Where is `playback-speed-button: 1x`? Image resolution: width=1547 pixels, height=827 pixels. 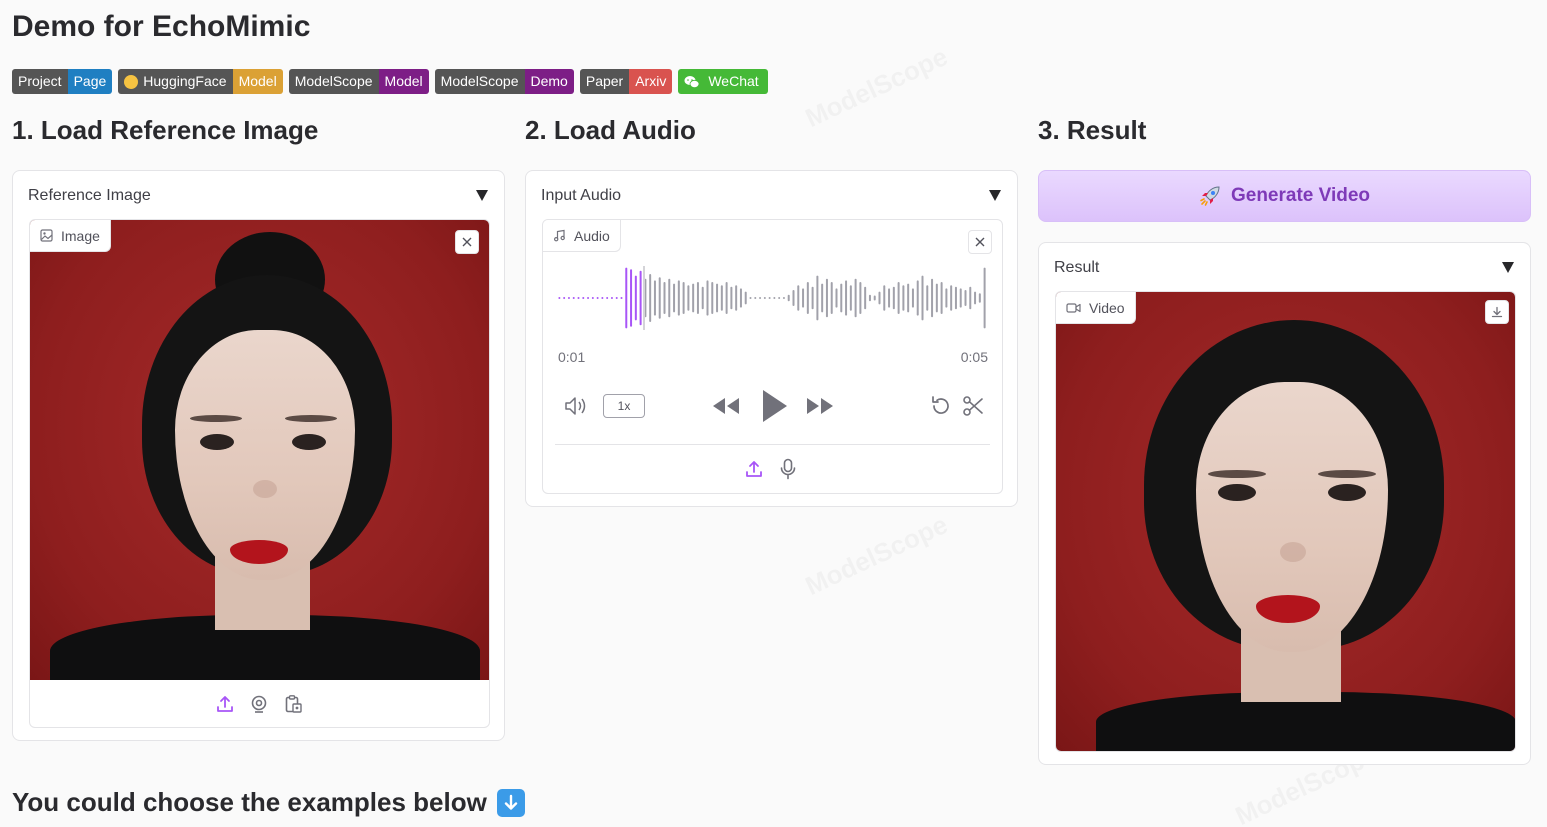
playback-speed-button: 1x is located at coordinates (624, 406).